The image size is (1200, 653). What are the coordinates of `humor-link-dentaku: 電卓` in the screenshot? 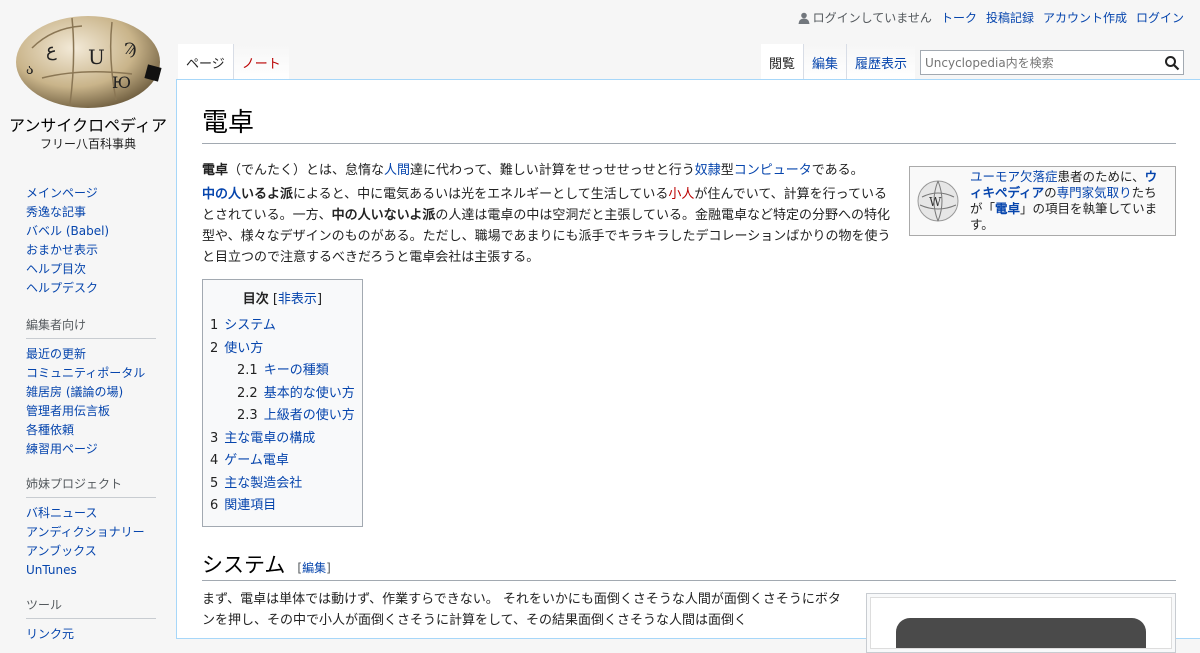 It's located at (1007, 208).